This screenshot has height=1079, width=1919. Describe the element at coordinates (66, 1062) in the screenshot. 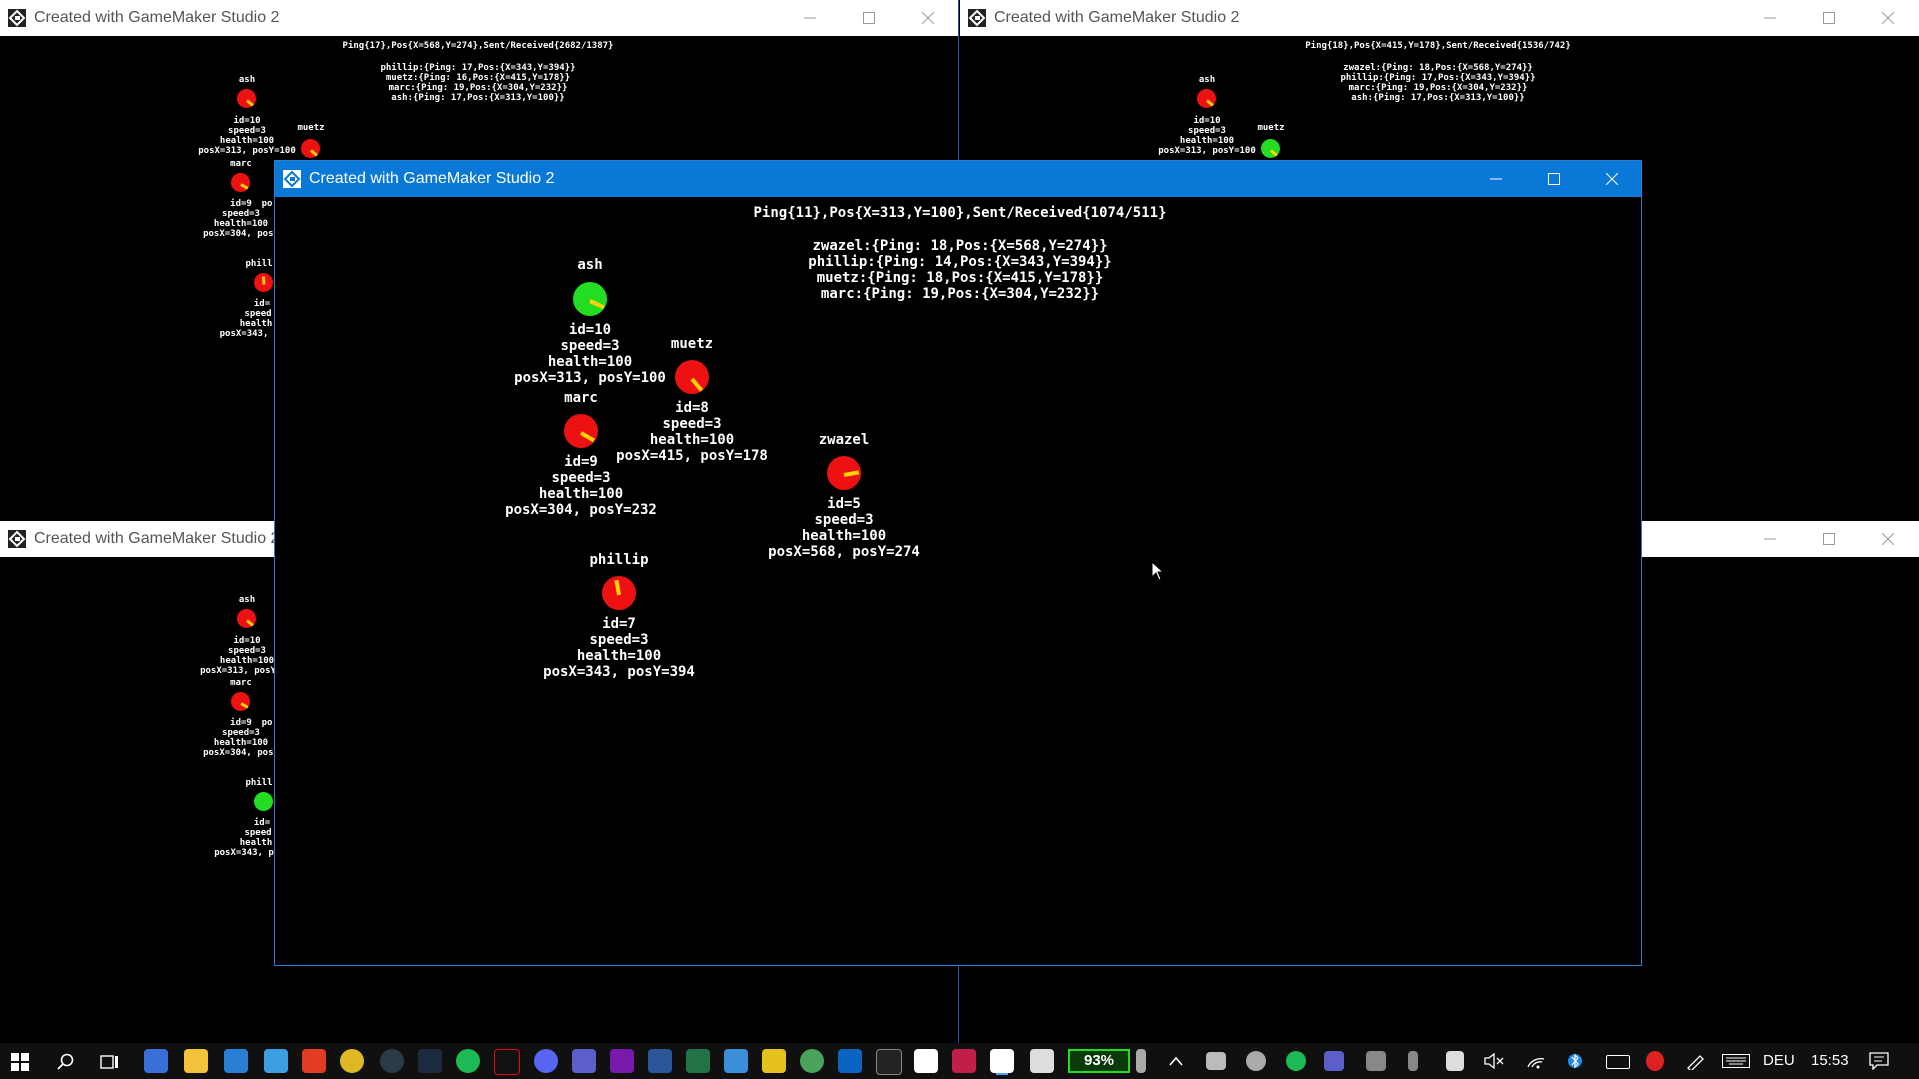

I see `search-icon` at that location.